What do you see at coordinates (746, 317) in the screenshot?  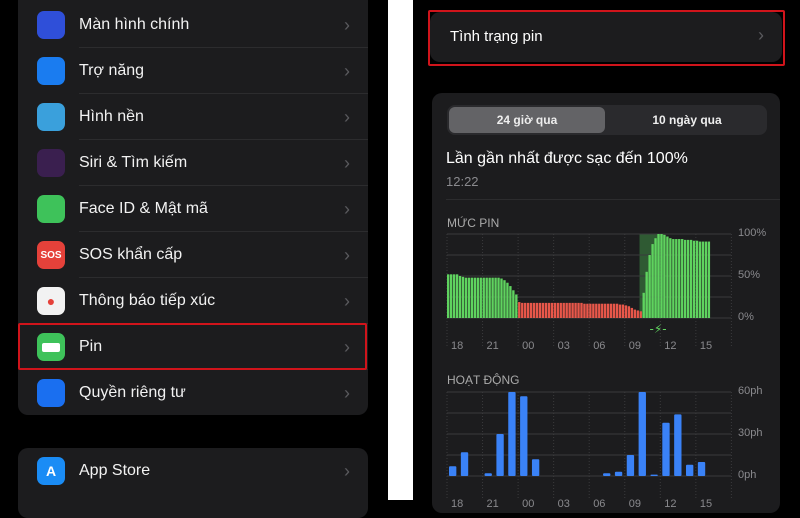 I see `y-tick-label: 0%` at bounding box center [746, 317].